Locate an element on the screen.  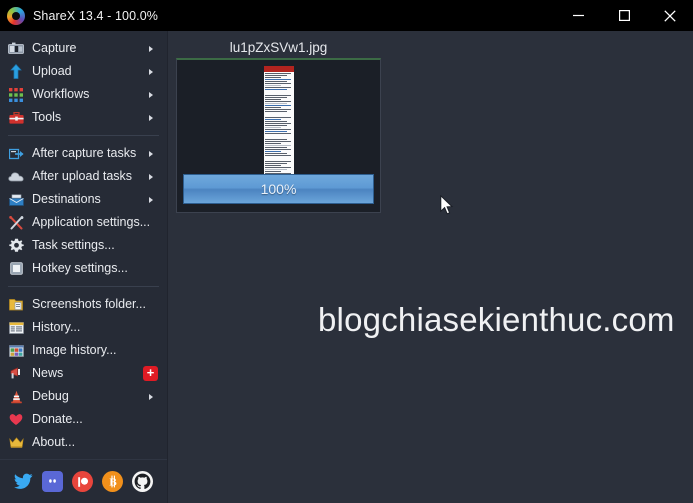
upload-arrow-icon is located at coordinates (16, 72).